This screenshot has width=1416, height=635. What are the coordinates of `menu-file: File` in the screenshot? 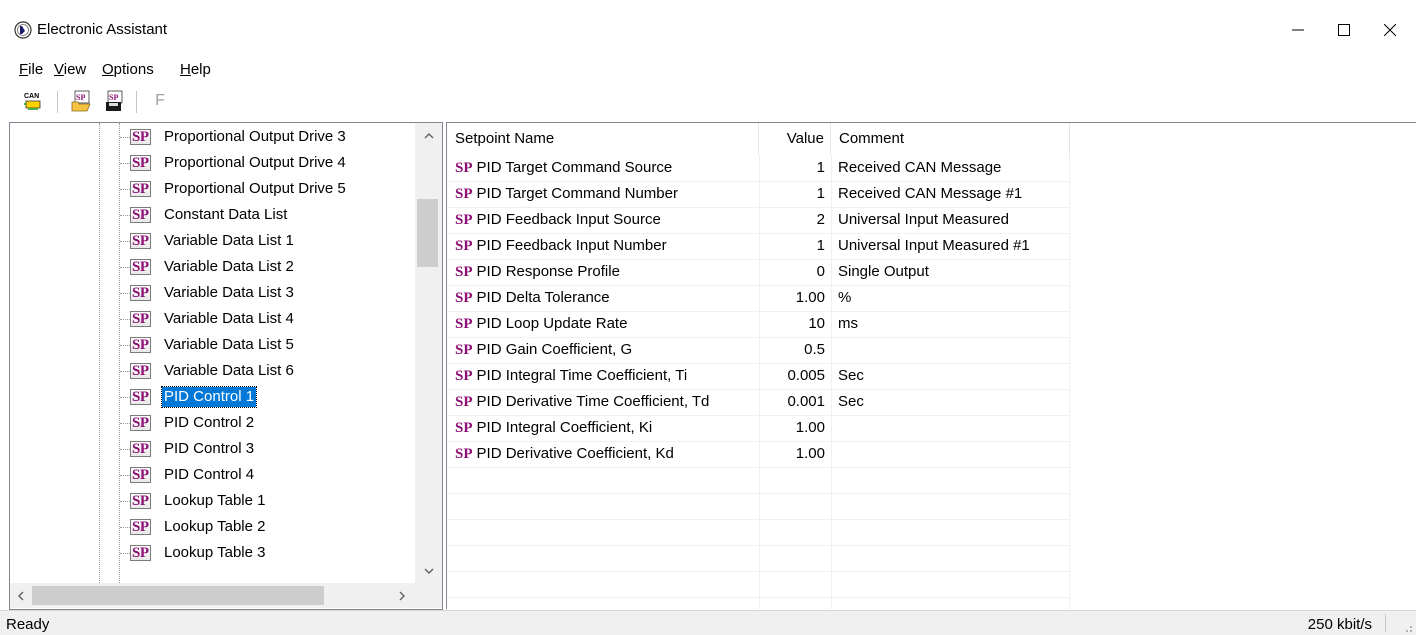 It's located at (31, 69).